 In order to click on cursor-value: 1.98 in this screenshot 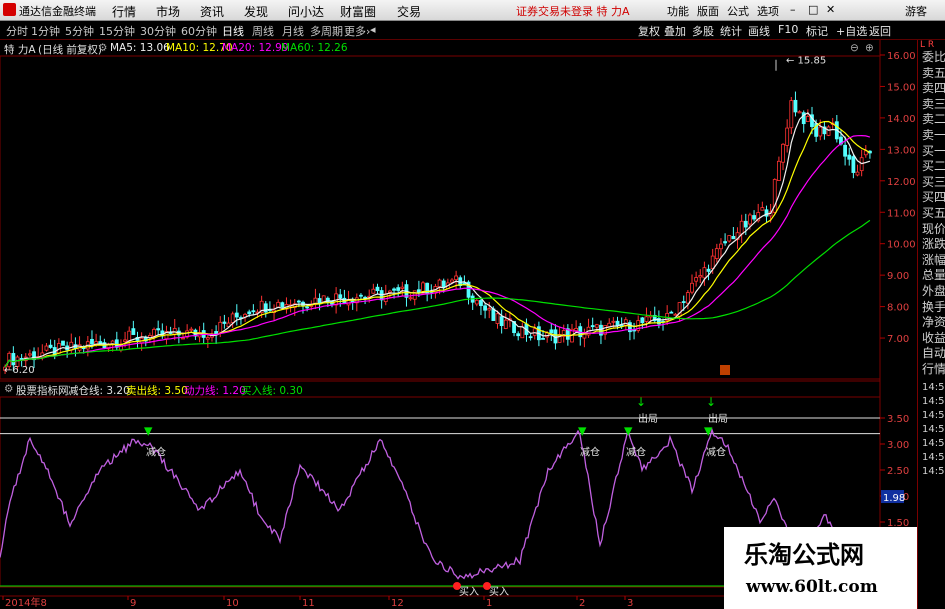, I will do `click(894, 498)`.